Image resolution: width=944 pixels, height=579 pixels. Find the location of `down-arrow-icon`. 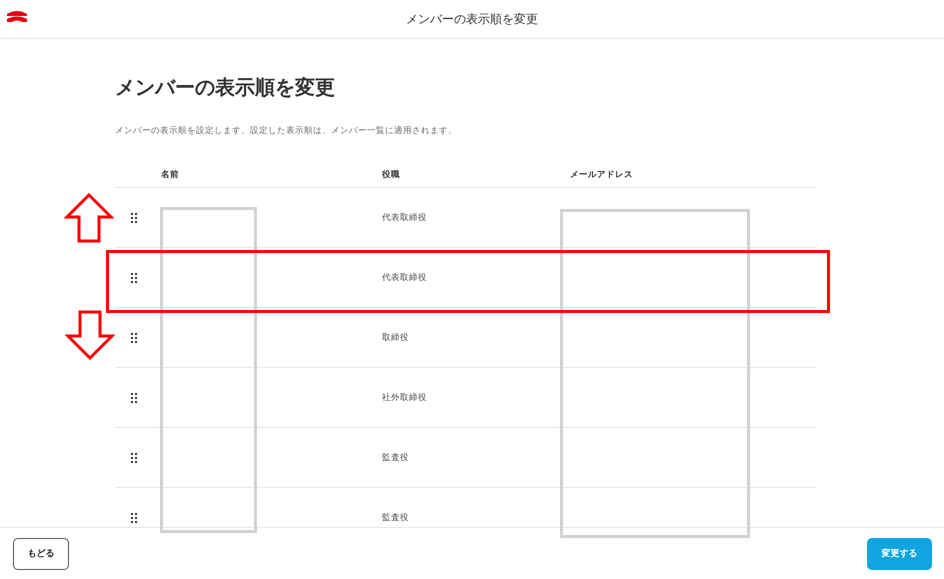

down-arrow-icon is located at coordinates (90, 335).